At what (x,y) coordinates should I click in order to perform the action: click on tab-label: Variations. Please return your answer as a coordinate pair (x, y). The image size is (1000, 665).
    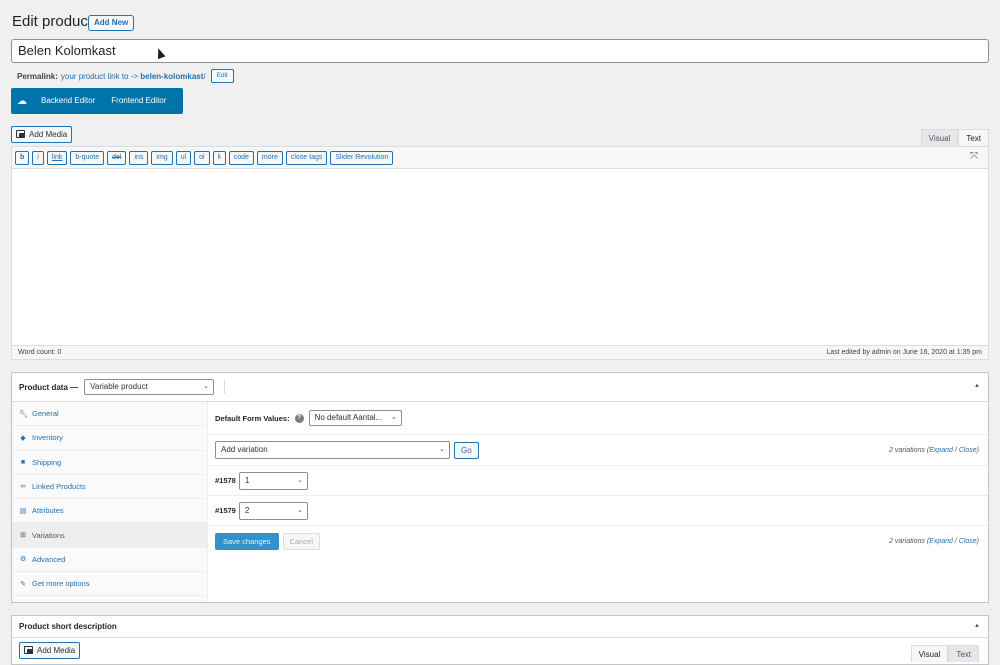
    Looking at the image, I should click on (48, 535).